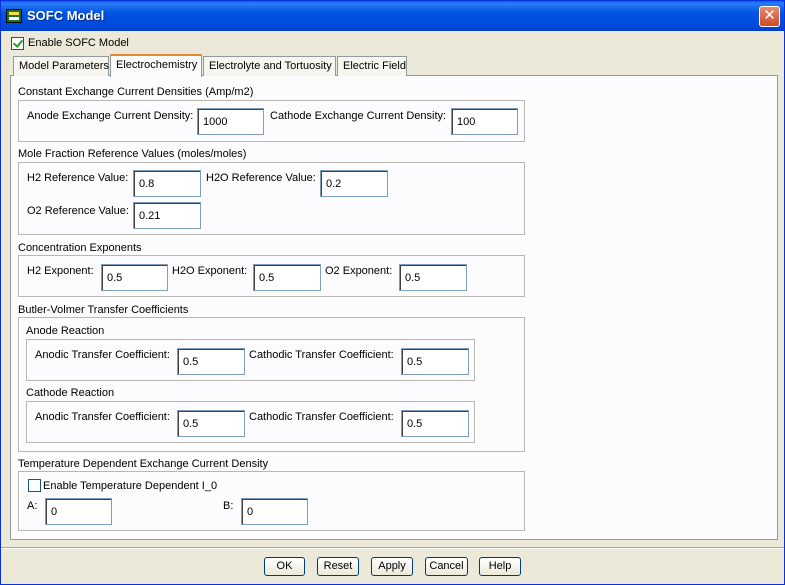  Describe the element at coordinates (61, 66) in the screenshot. I see `tab-model-parameters: Model Parameters` at that location.